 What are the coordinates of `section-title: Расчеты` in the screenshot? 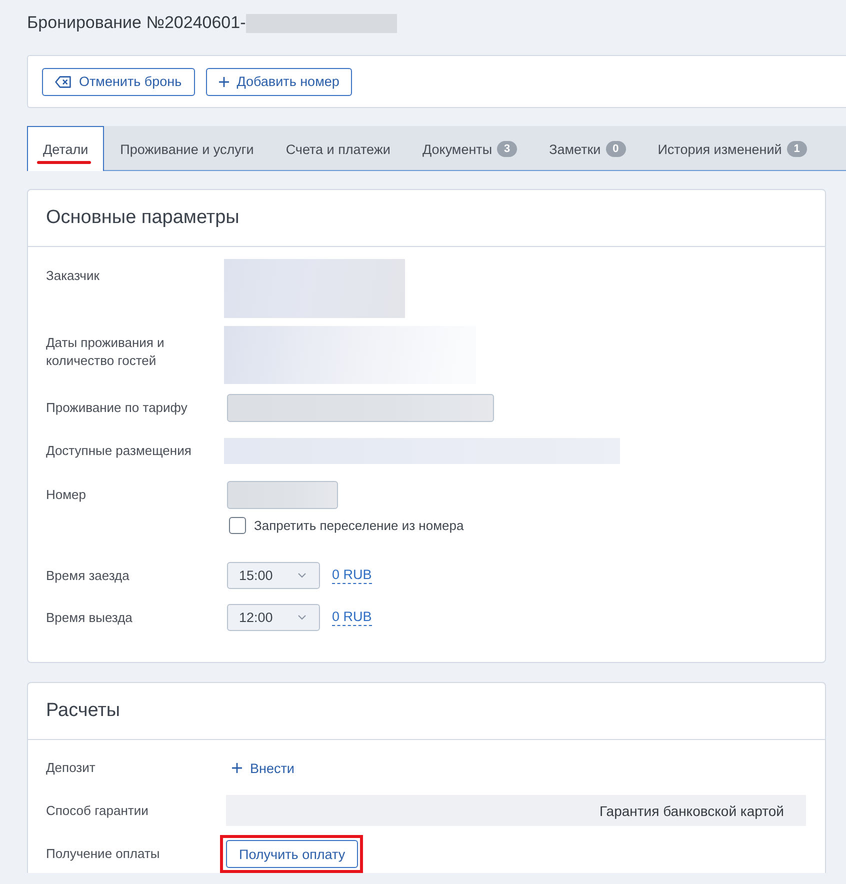 It's located at (83, 711).